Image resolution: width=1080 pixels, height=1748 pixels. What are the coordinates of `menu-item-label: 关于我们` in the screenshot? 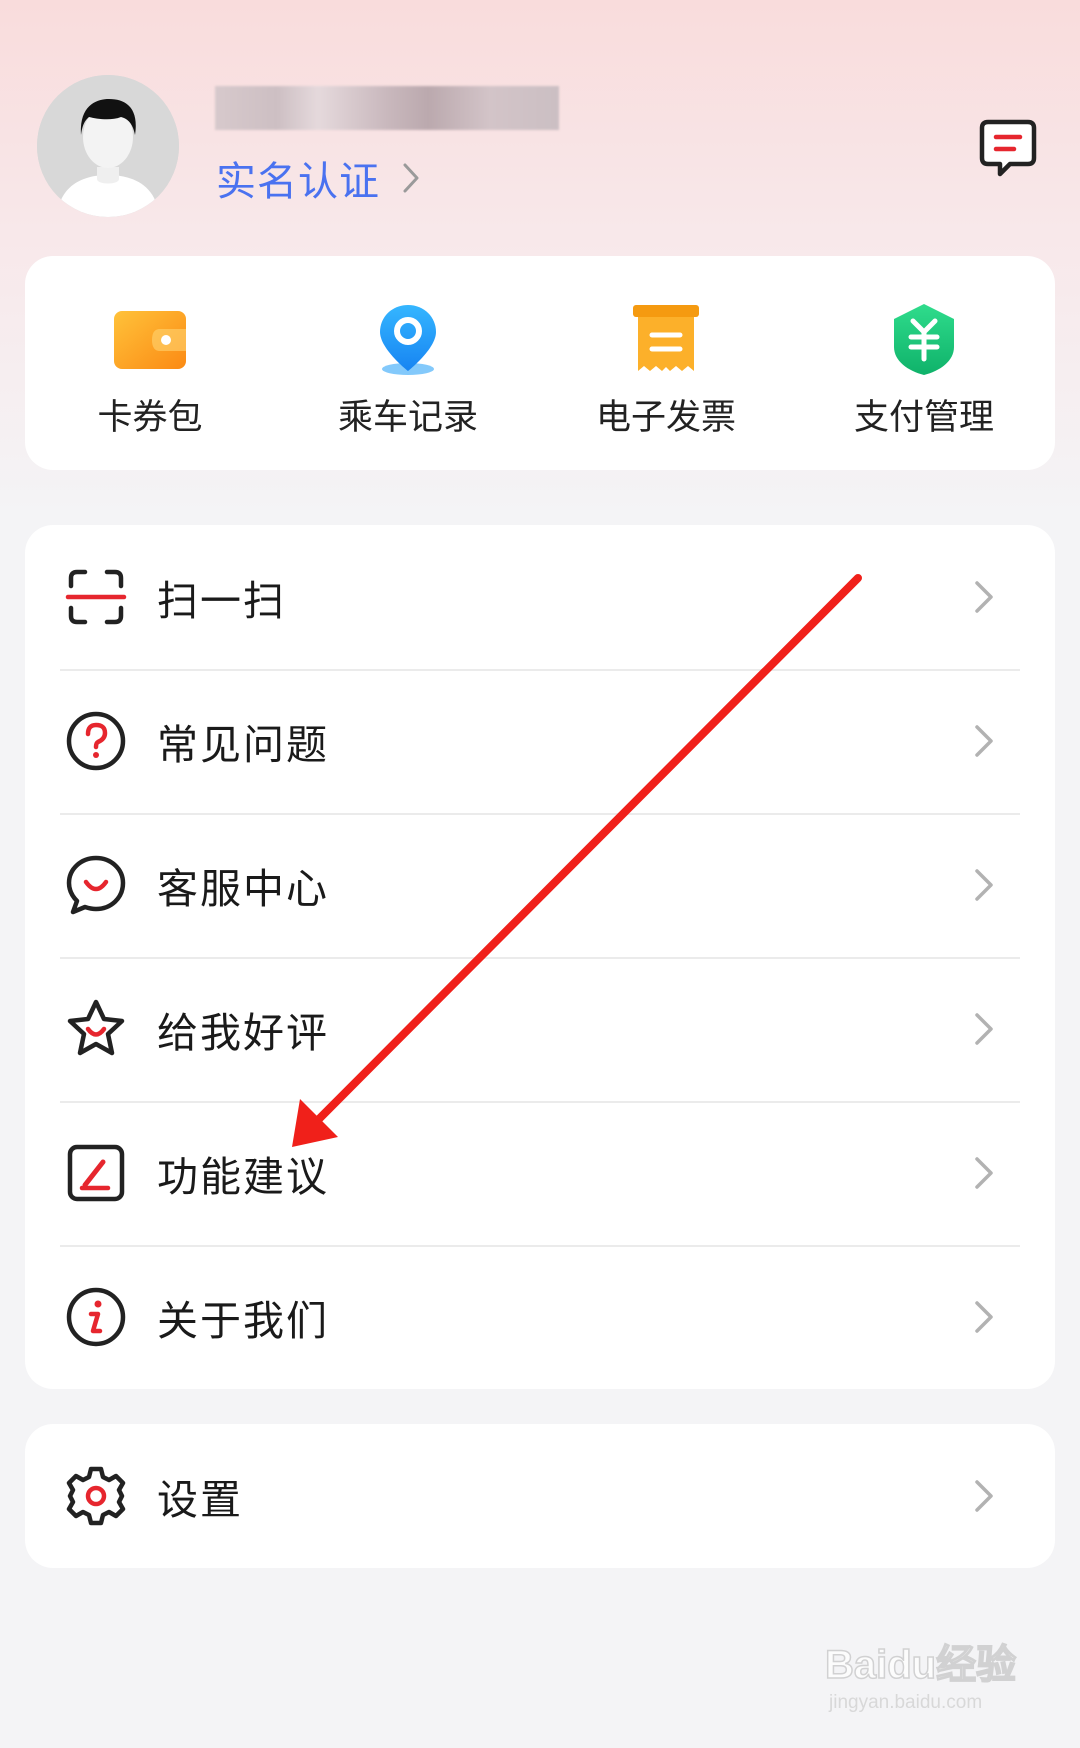 It's located at (243, 1321).